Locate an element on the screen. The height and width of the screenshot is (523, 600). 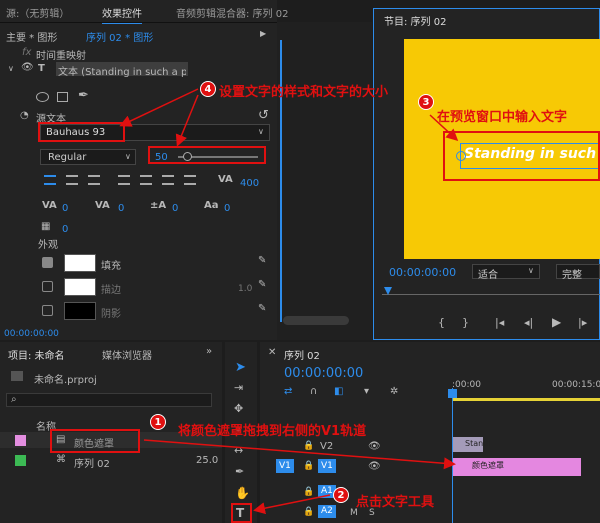
annotation-text-2: 点击文字工具 is located at coordinates (395, 502).